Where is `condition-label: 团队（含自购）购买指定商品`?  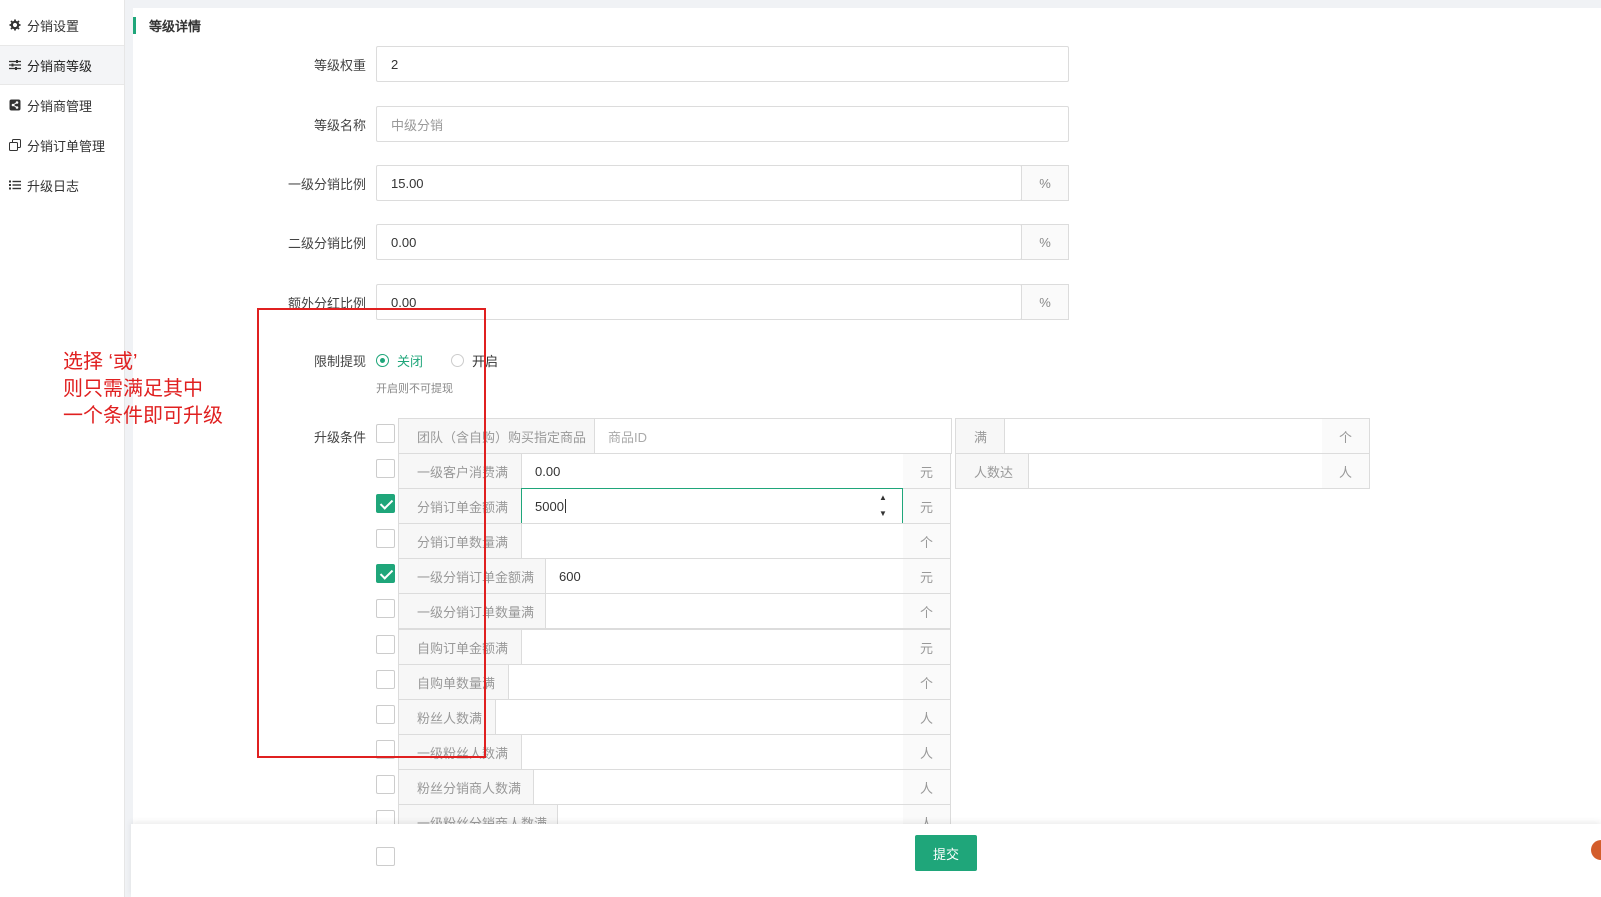 condition-label: 团队（含自购）购买指定商品 is located at coordinates (496, 436).